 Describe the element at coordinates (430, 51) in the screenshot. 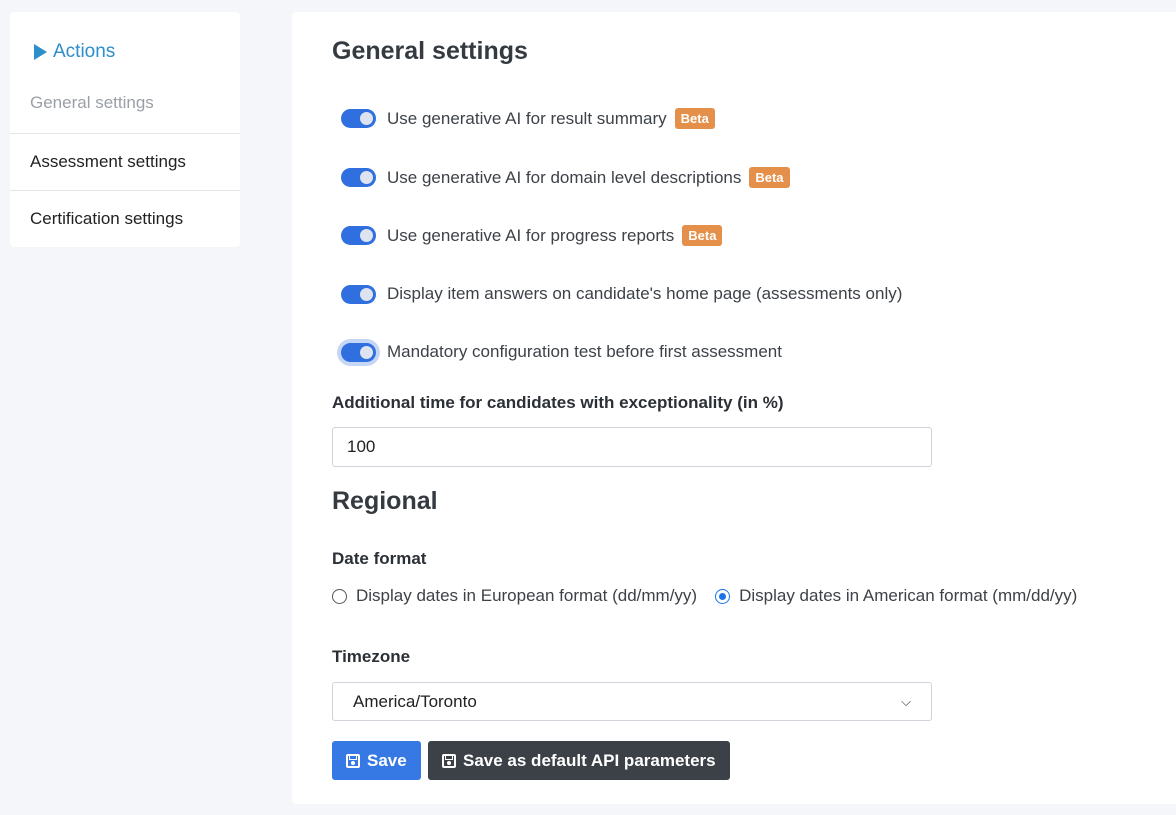

I see `page-title: General settings` at that location.